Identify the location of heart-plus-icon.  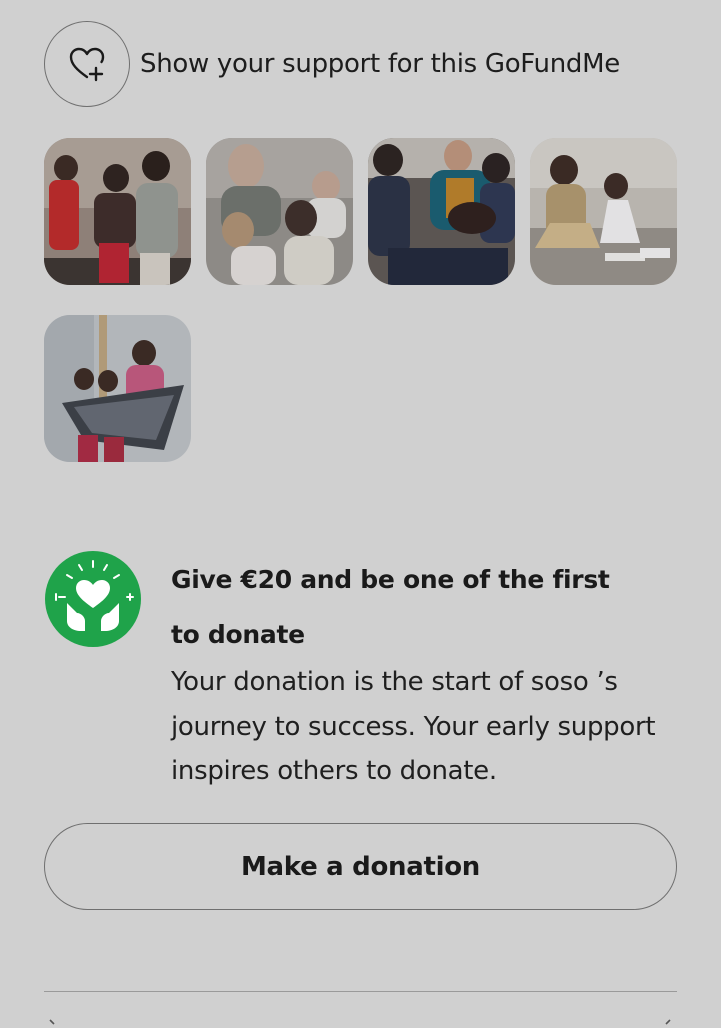
(87, 64).